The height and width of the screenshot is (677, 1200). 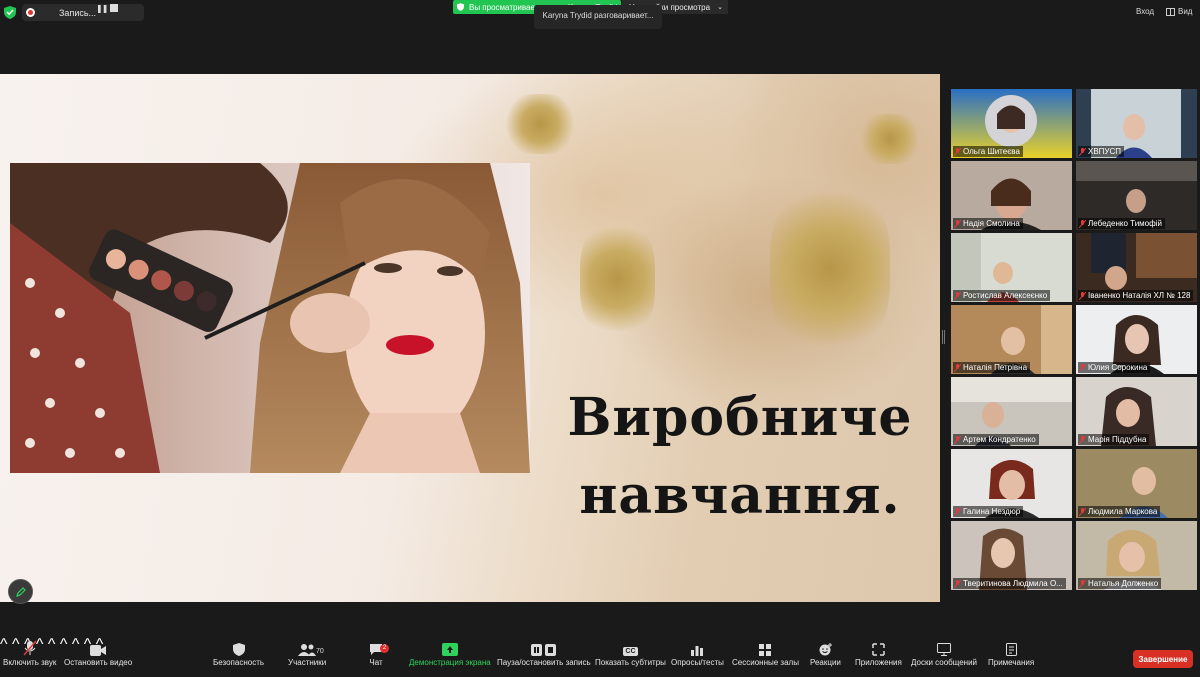 I want to click on participant-name: Наталья Долженко, so click(x=1120, y=583).